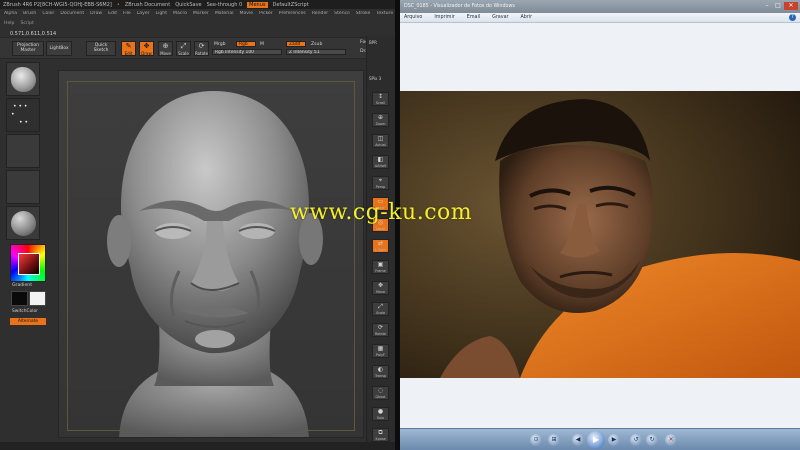 This screenshot has height=450, width=800. I want to click on zsub-toggle: Zsub, so click(316, 44).